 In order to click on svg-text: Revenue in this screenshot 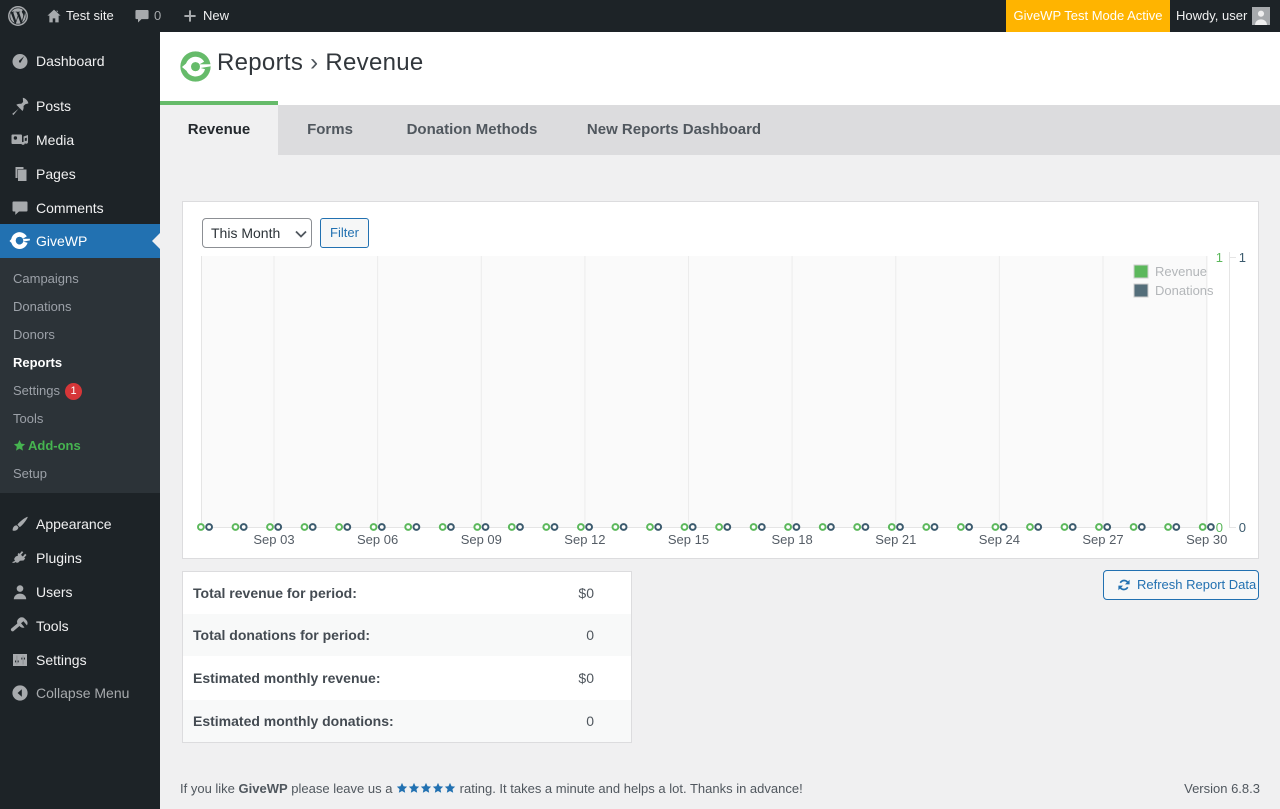, I will do `click(1181, 271)`.